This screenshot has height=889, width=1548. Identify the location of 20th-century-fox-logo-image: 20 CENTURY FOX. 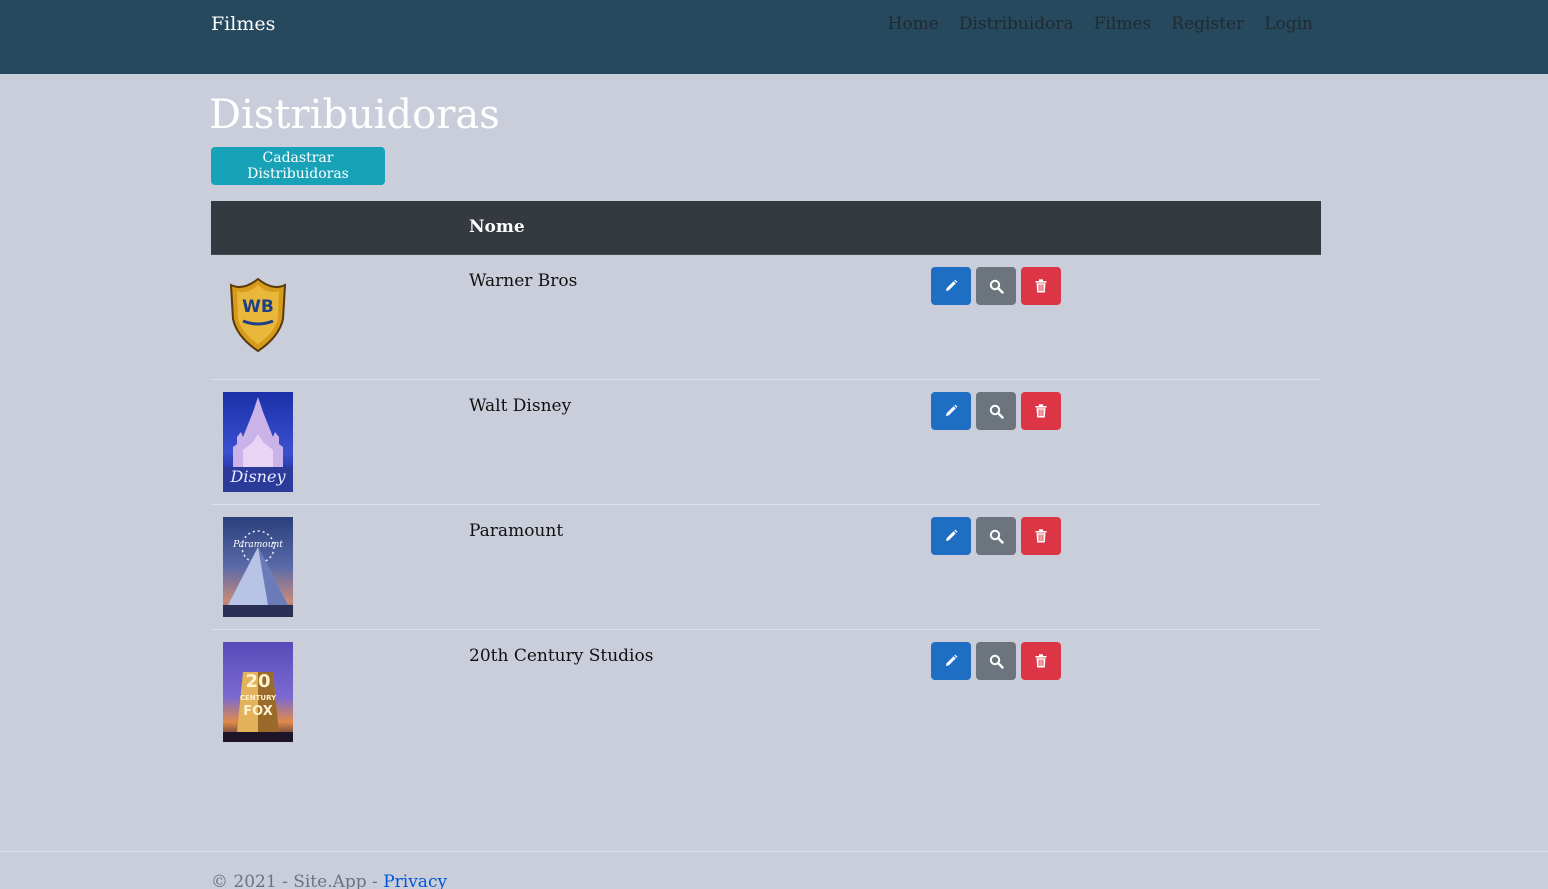
(258, 692).